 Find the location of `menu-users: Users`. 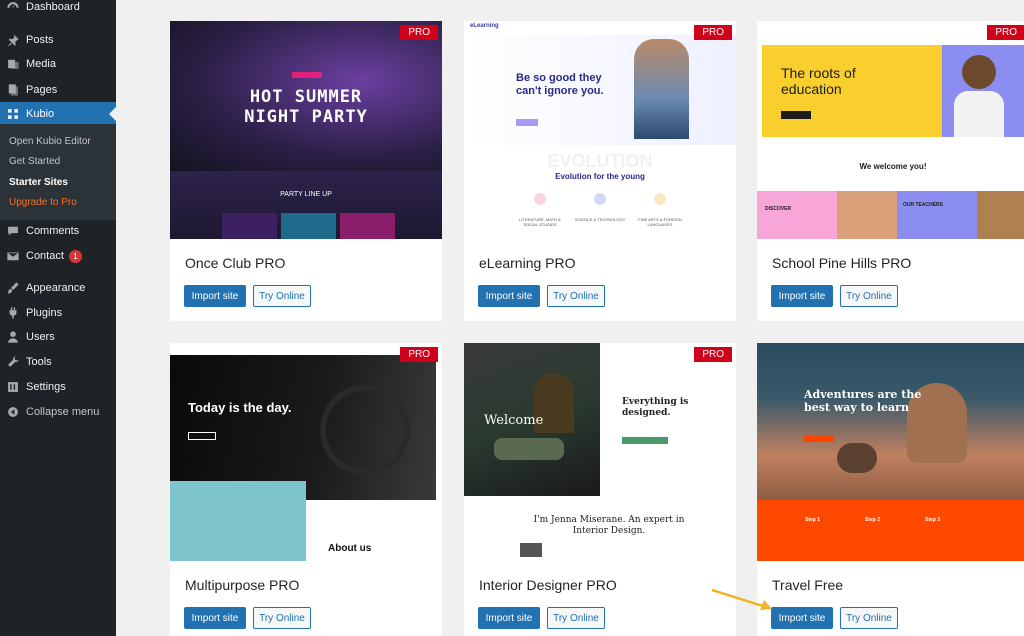

menu-users: Users is located at coordinates (58, 337).